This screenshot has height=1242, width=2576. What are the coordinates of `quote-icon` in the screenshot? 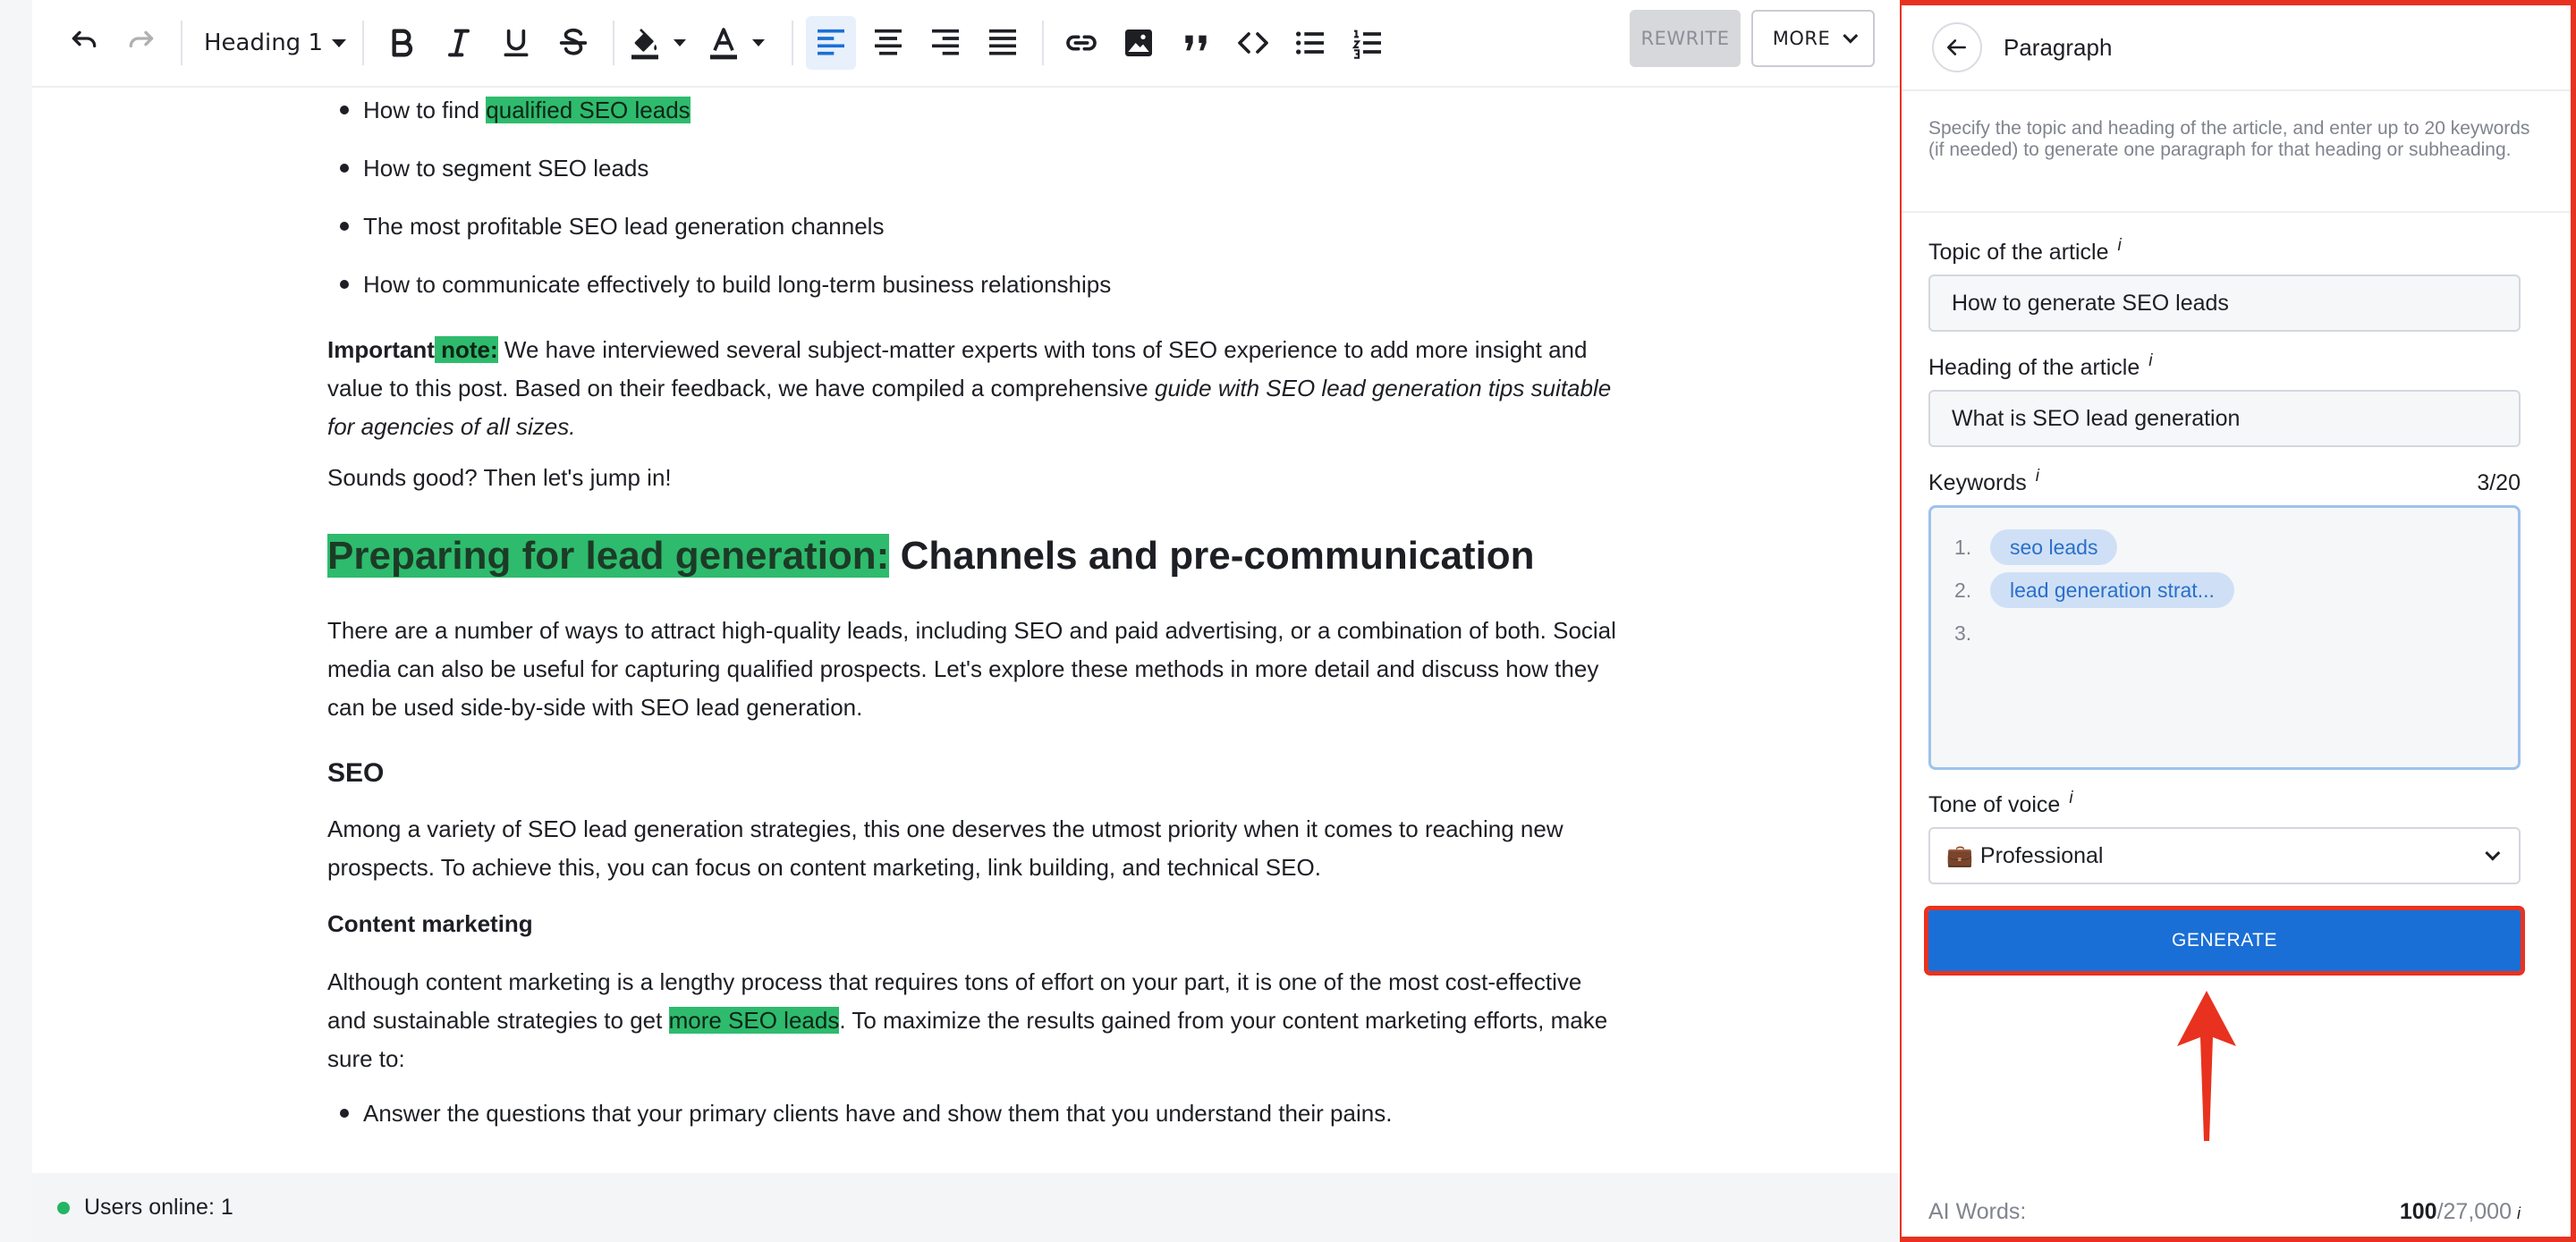 It's located at (1196, 43).